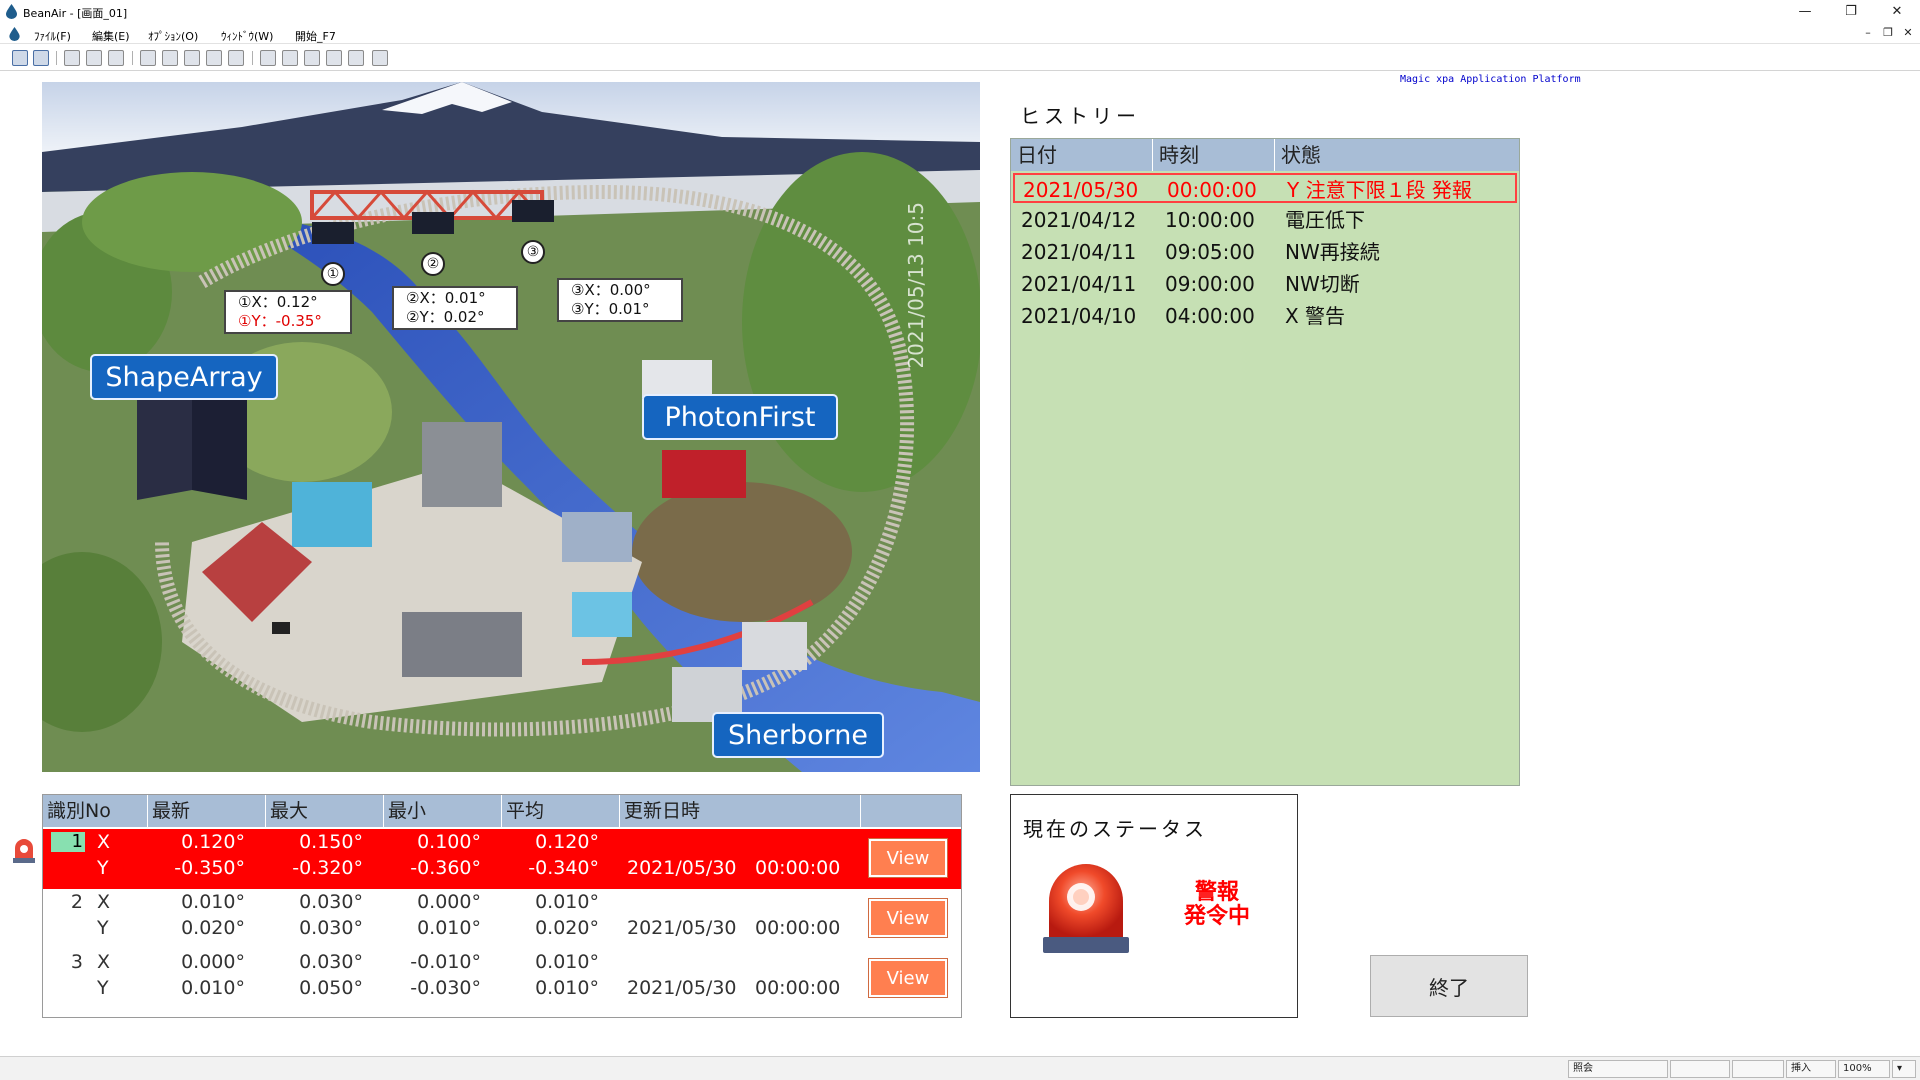 This screenshot has width=1920, height=1080. What do you see at coordinates (1888, 32) in the screenshot?
I see `mdi-restore-button: ❐` at bounding box center [1888, 32].